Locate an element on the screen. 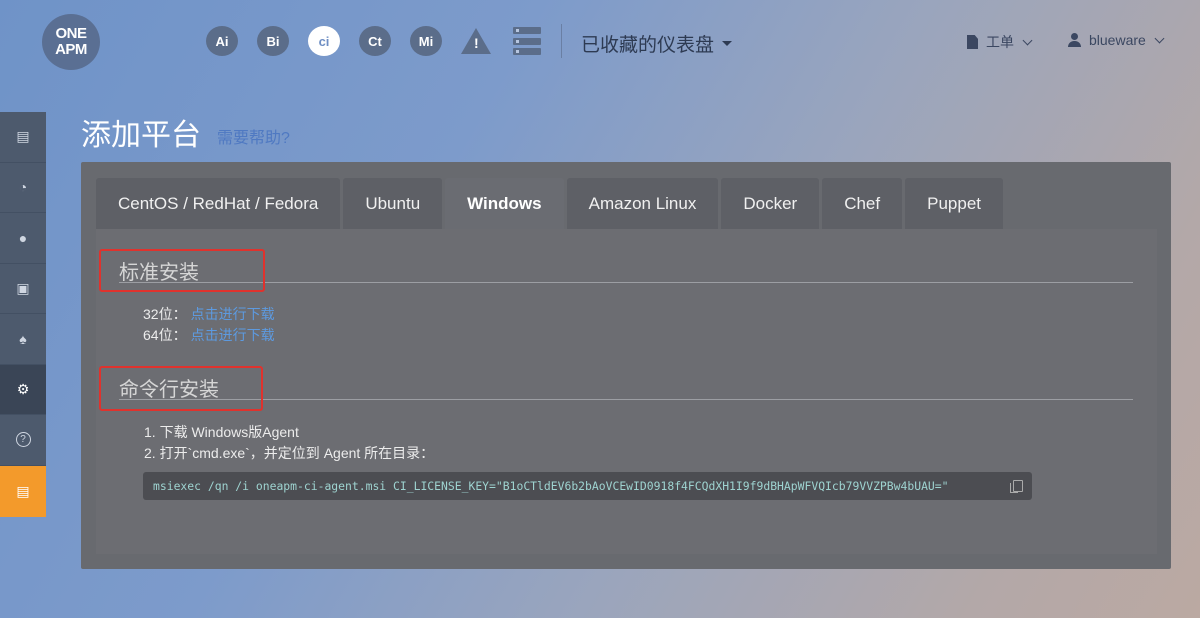 This screenshot has height=618, width=1200. server-list-icon is located at coordinates (527, 41).